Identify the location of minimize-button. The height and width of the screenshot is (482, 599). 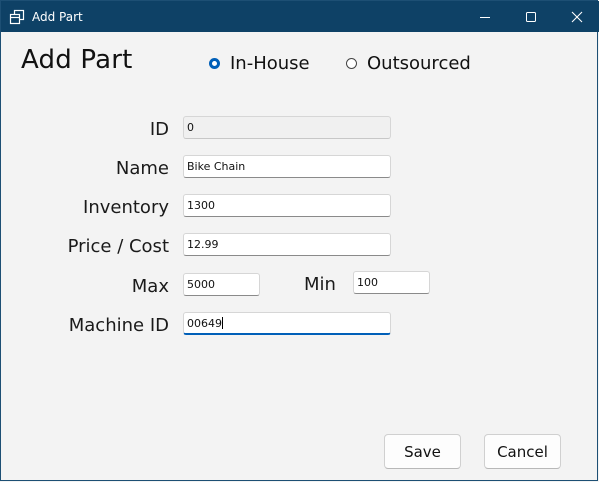
(485, 16).